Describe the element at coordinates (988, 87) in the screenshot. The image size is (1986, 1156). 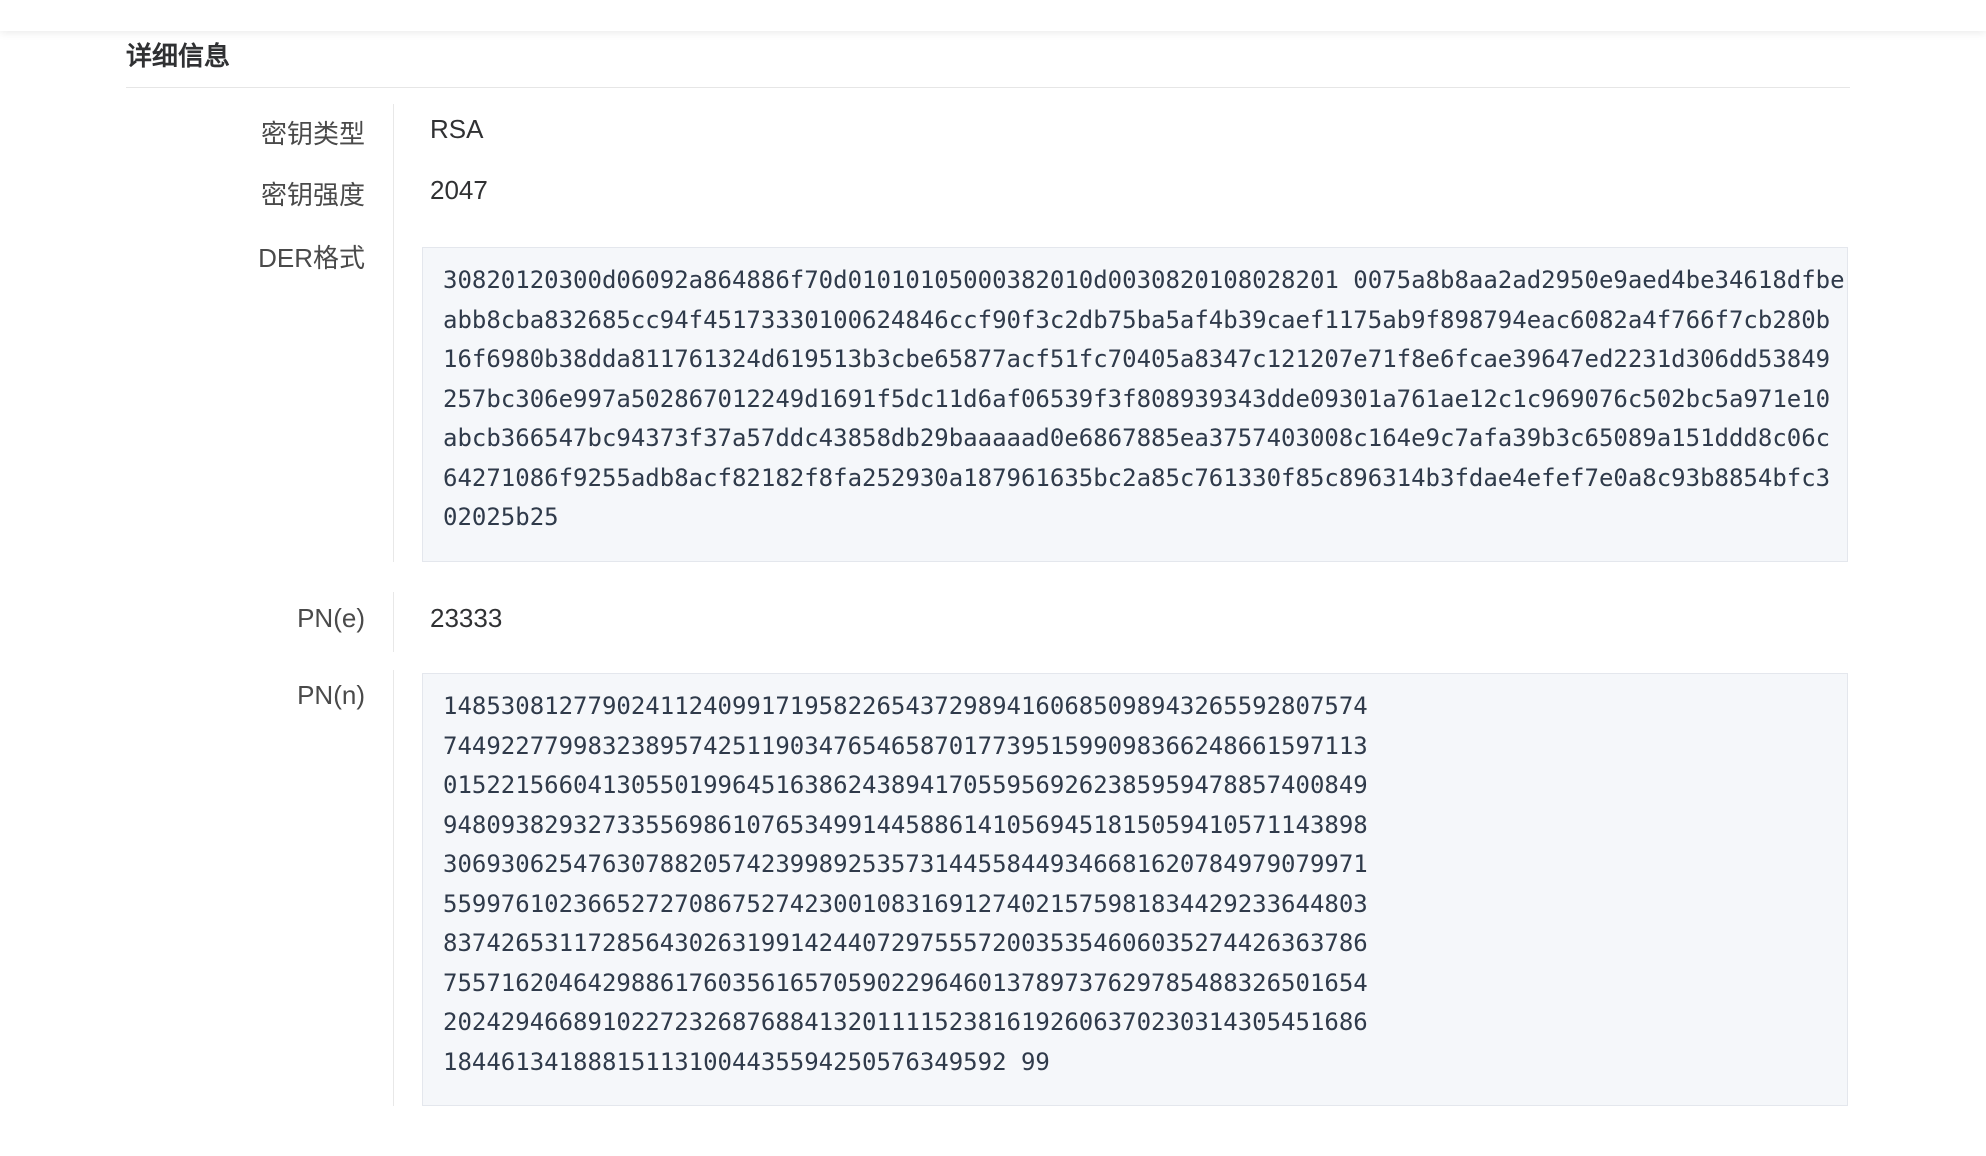
I see `divider` at that location.